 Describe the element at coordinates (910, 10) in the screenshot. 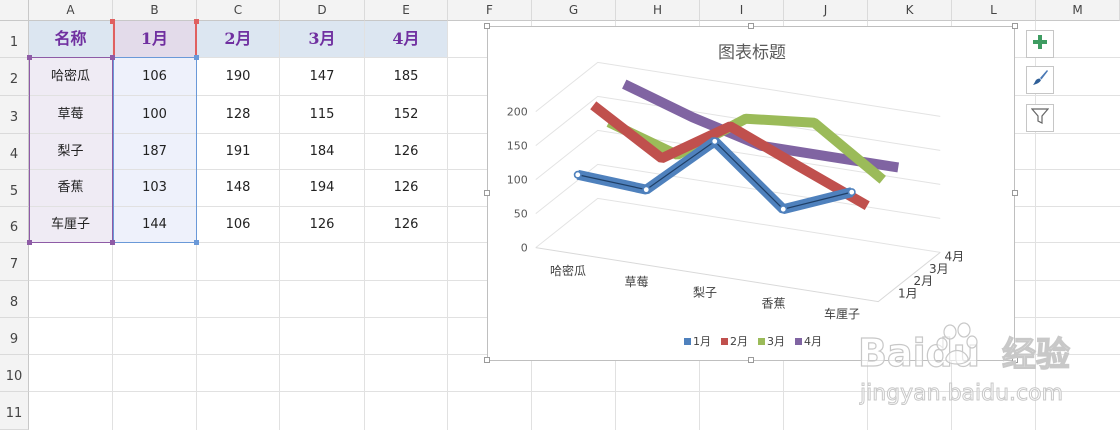

I see `column-header-k: K` at that location.